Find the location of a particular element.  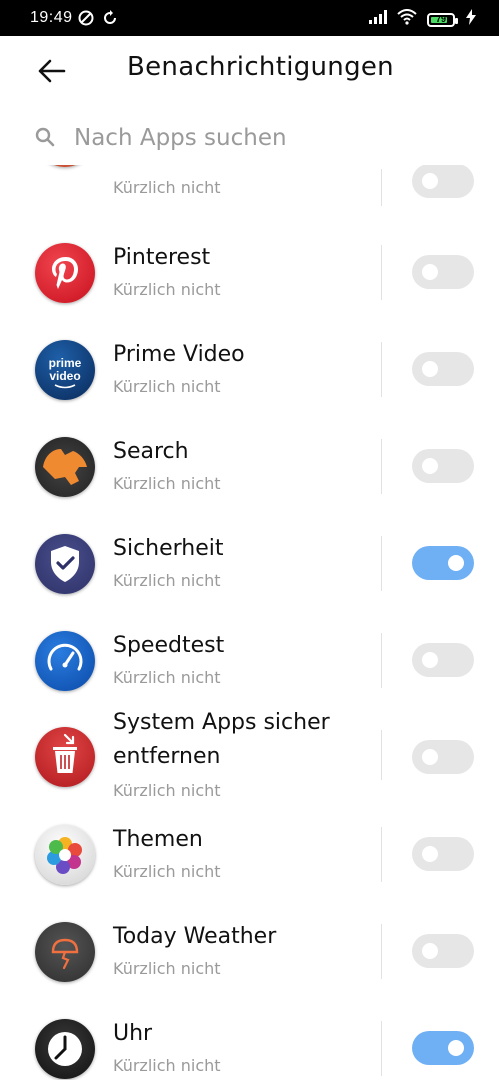

app-name: Search is located at coordinates (151, 451).